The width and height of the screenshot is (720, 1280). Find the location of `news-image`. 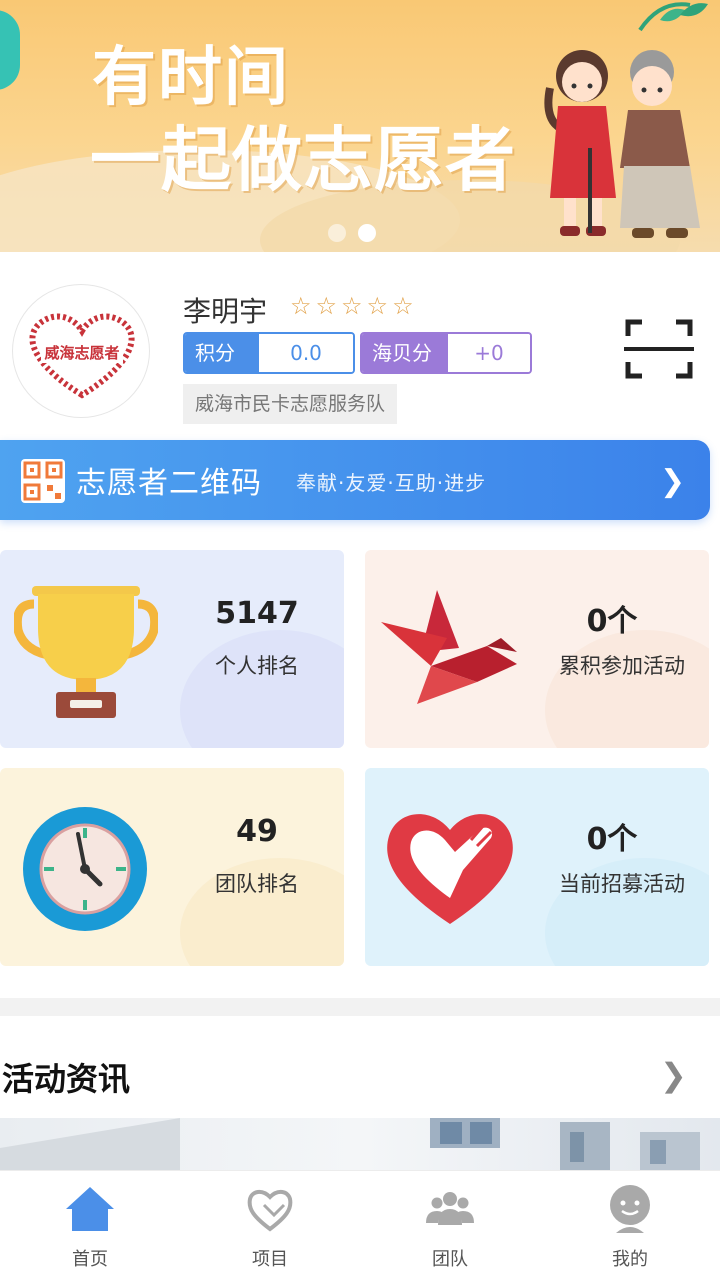

news-image is located at coordinates (360, 1144).